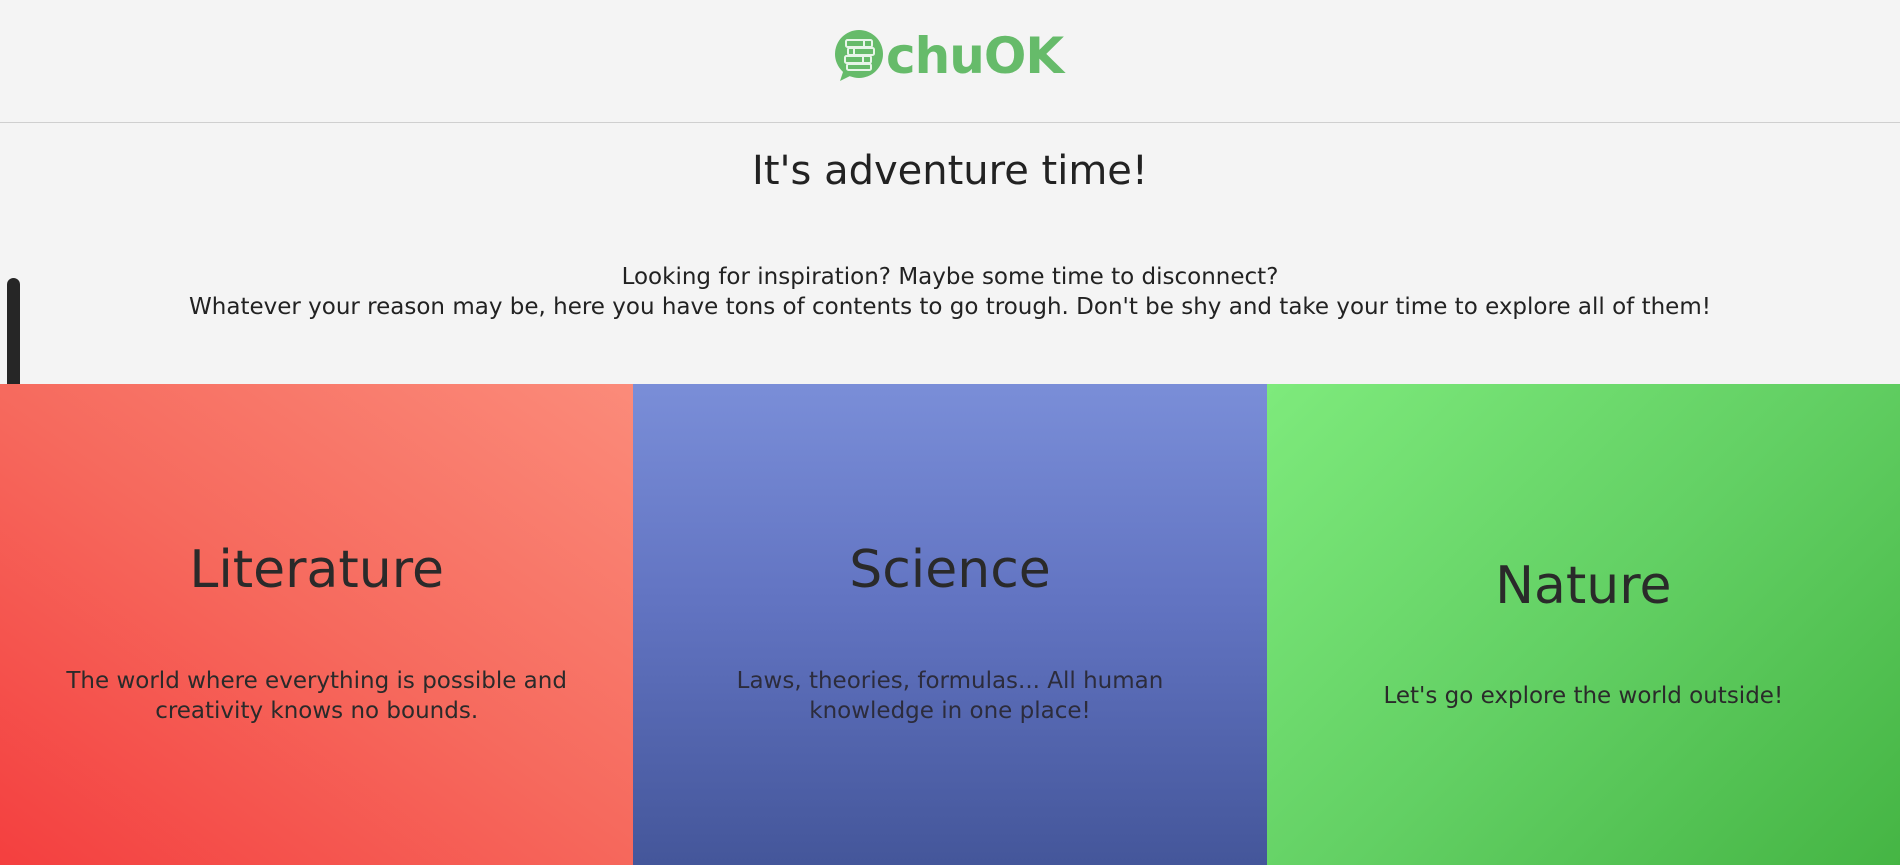  Describe the element at coordinates (861, 56) in the screenshot. I see `books-chat-icon` at that location.